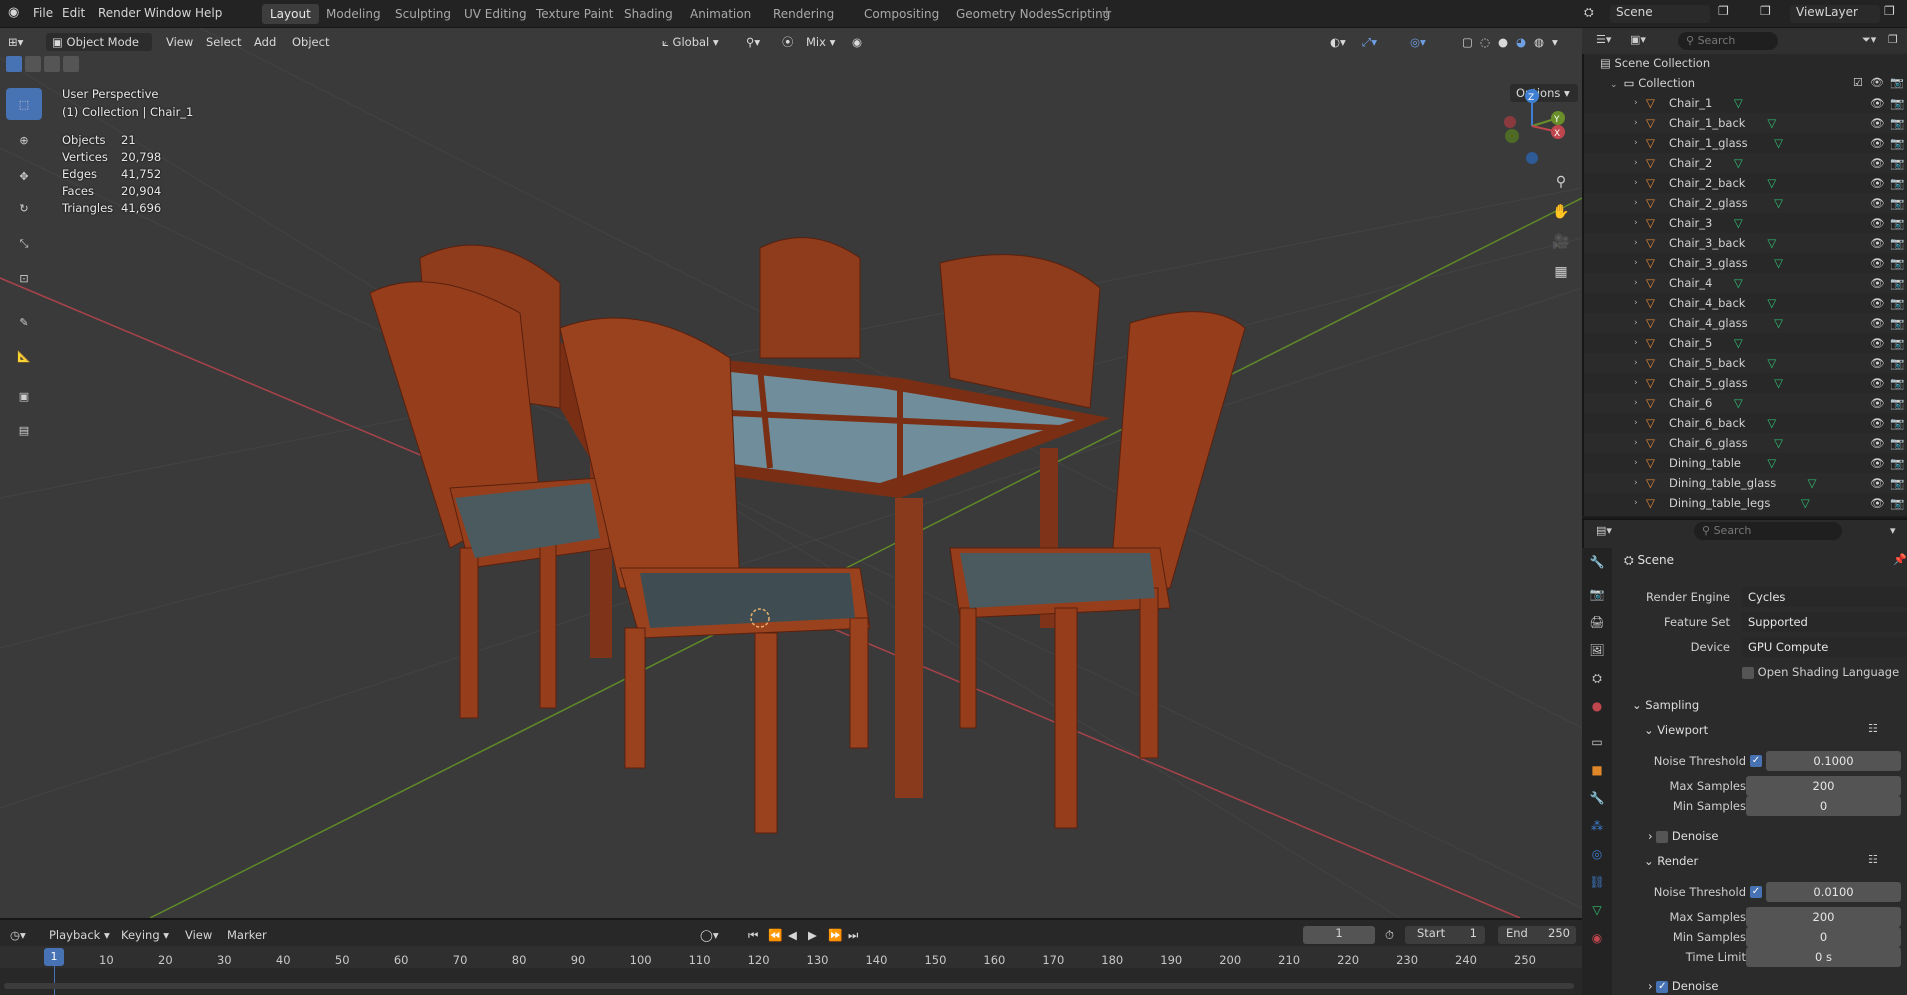 This screenshot has width=1907, height=995. I want to click on osl-check-box, so click(1748, 672).